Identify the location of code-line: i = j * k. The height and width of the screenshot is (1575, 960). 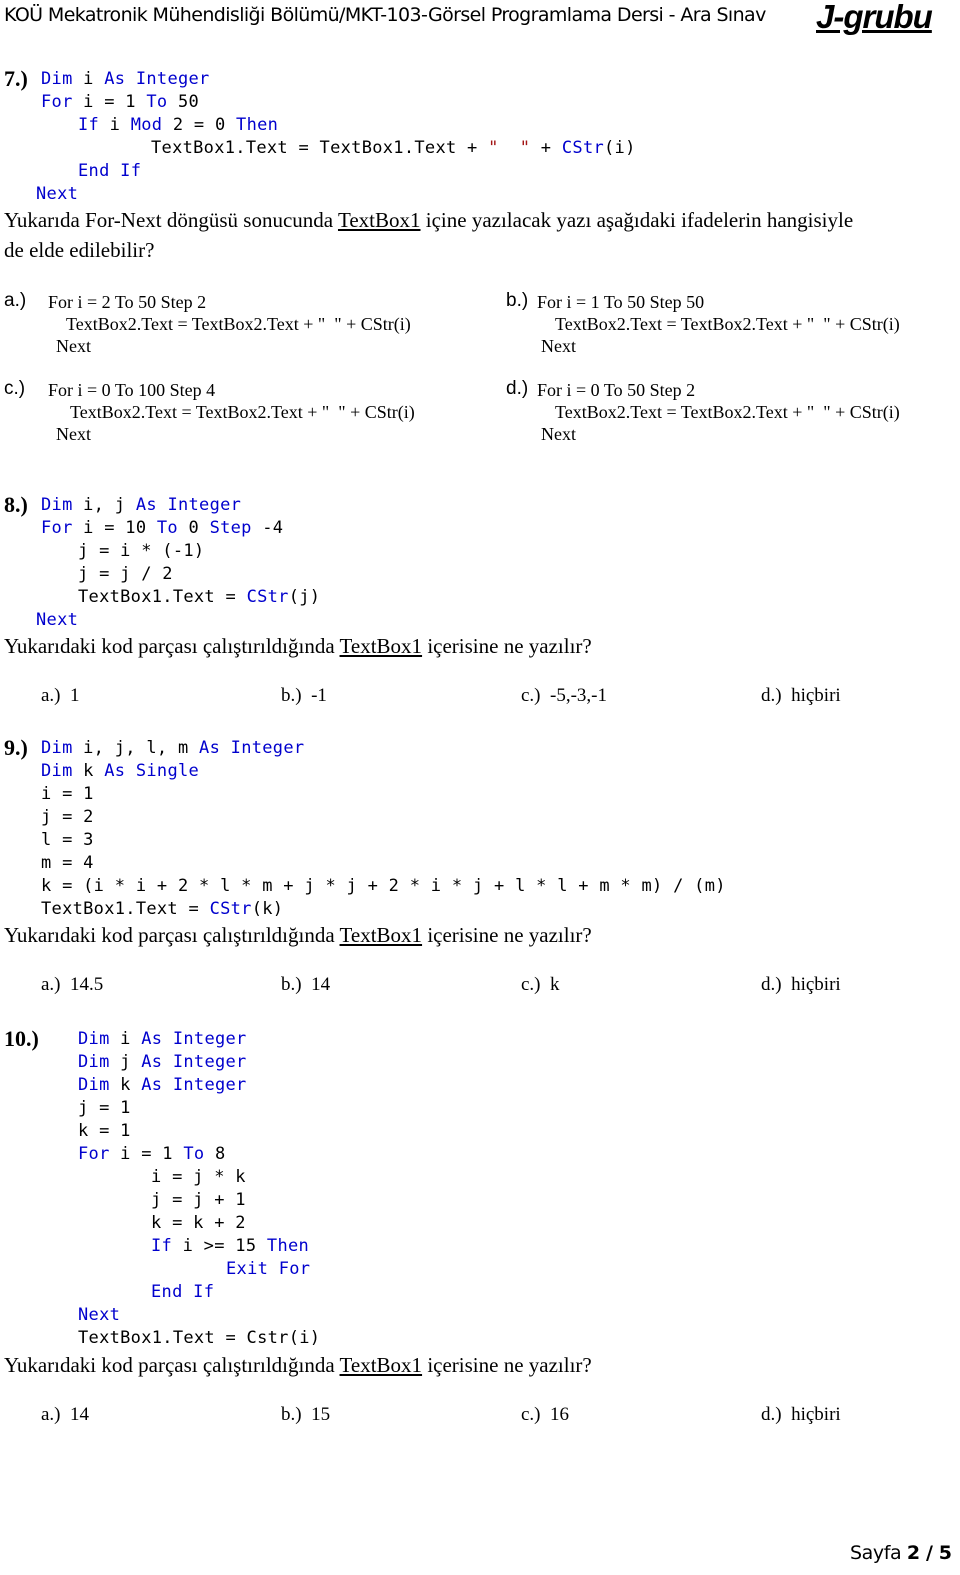
(198, 1177).